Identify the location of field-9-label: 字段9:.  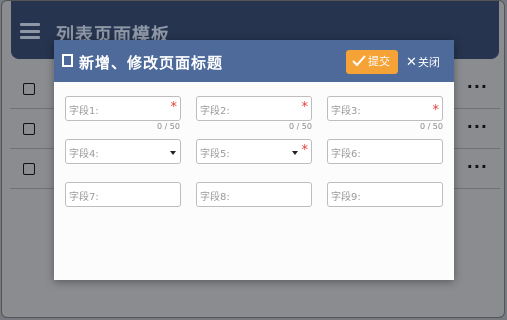
(346, 197).